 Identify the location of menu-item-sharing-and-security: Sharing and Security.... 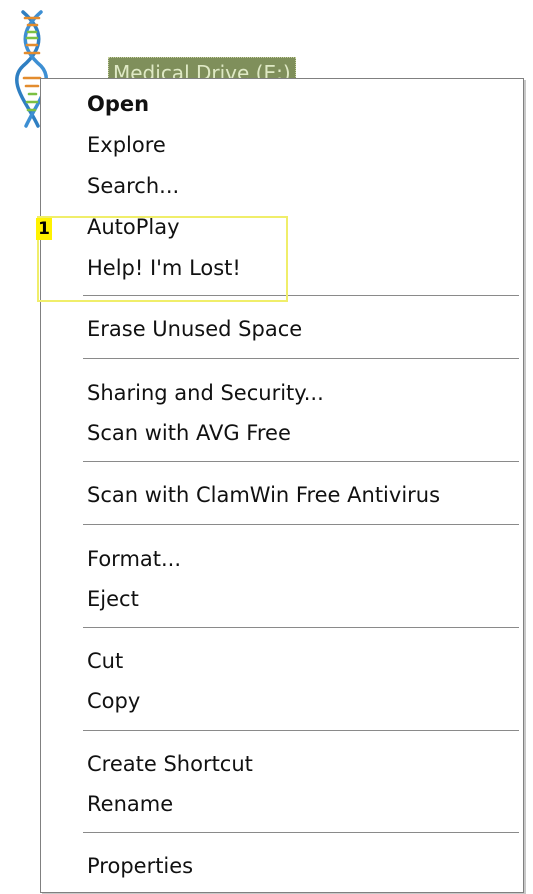
(205, 393).